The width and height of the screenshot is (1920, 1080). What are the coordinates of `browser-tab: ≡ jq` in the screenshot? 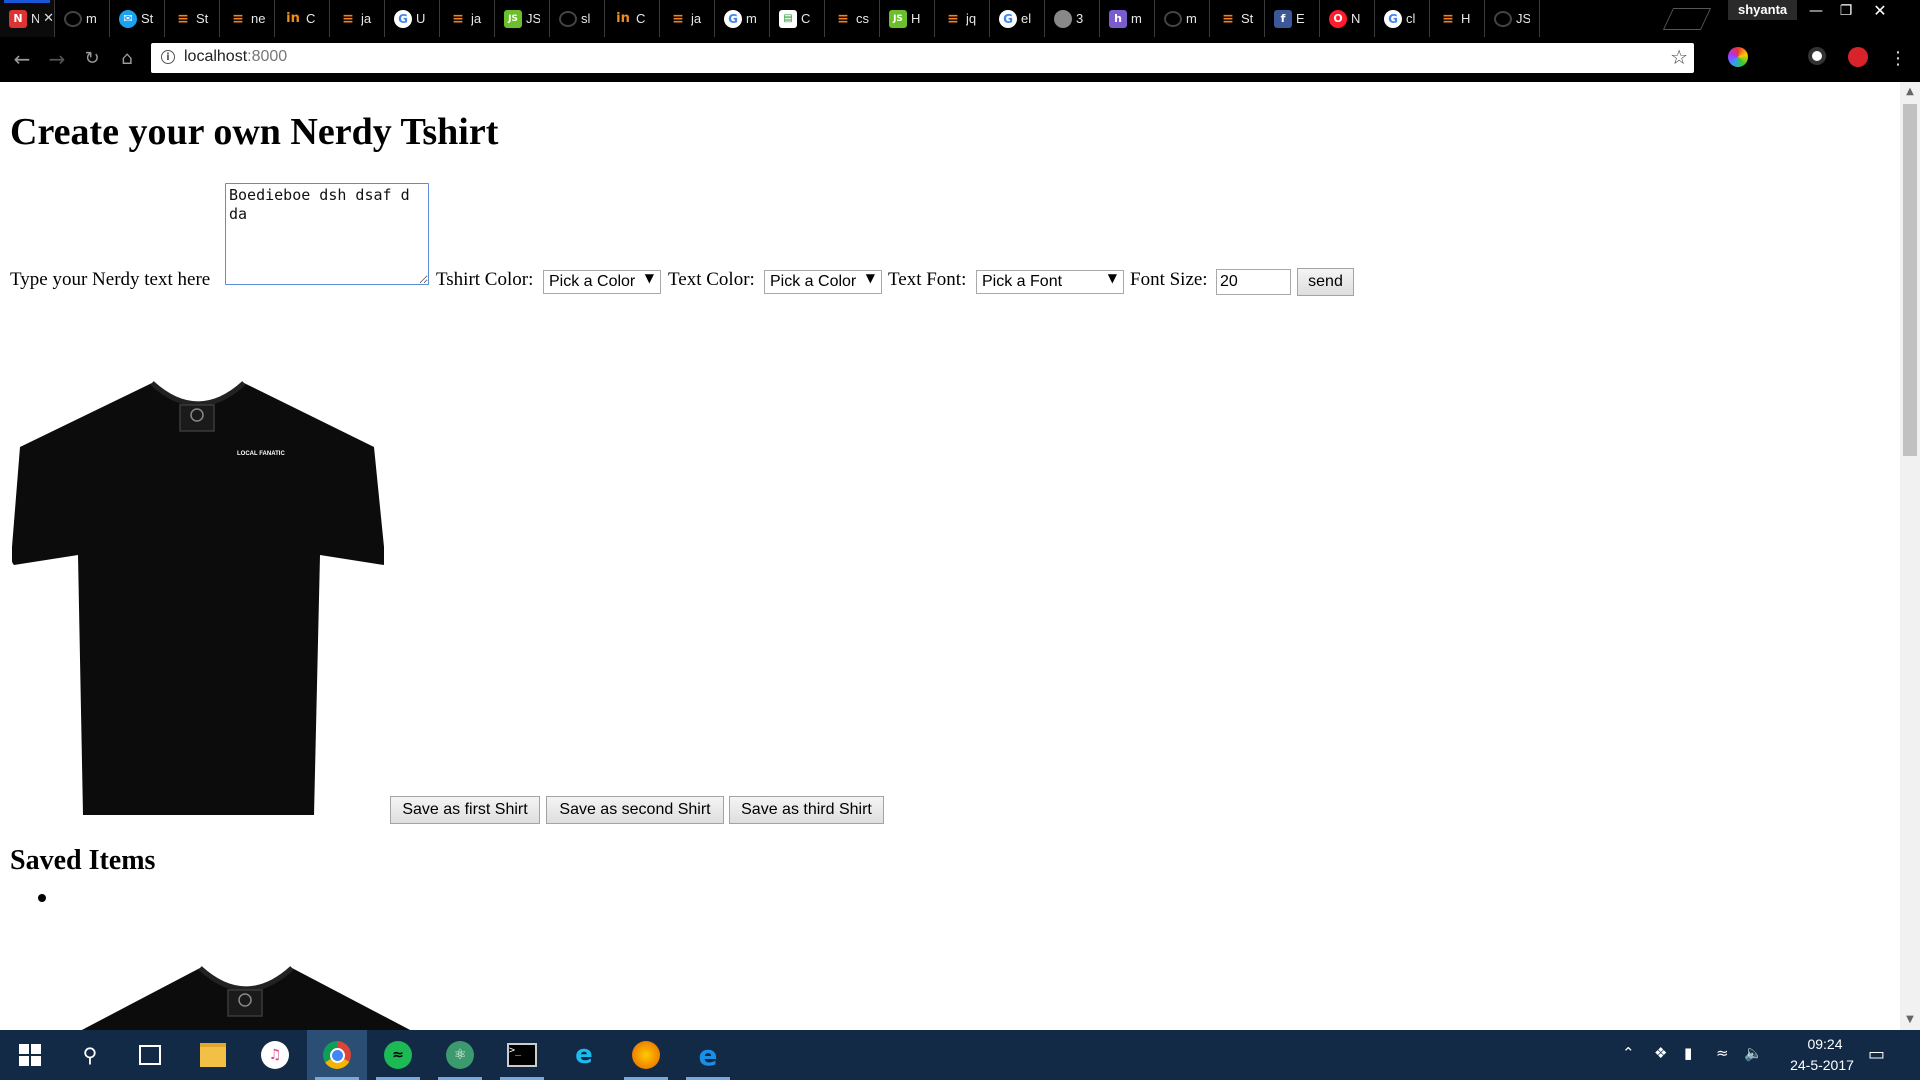 It's located at (962, 18).